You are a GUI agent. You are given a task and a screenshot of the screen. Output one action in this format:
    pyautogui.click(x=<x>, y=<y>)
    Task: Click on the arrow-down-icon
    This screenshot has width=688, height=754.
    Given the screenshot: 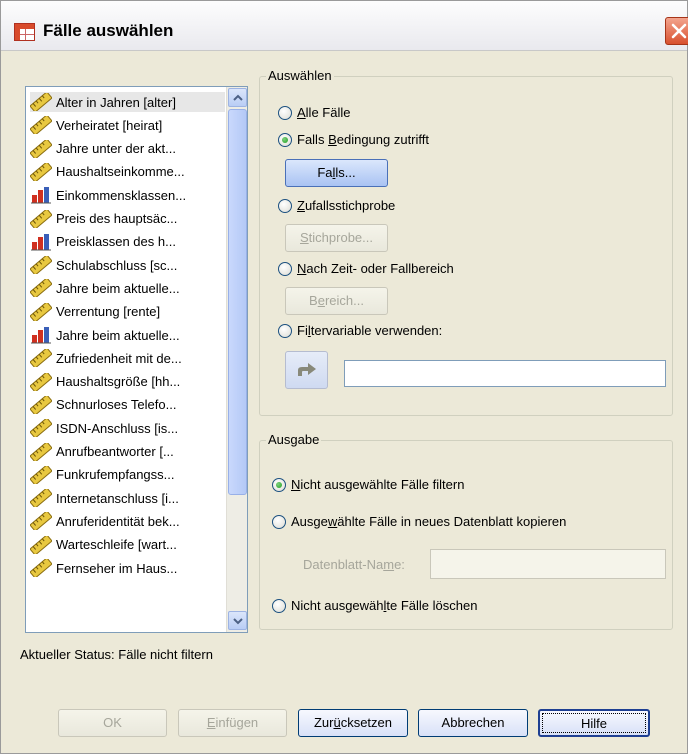 What is the action you would take?
    pyautogui.click(x=238, y=621)
    